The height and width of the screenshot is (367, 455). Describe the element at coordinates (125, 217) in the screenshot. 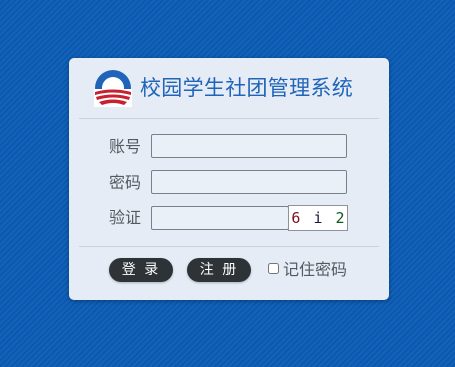

I see `captcha-label: 验证` at that location.